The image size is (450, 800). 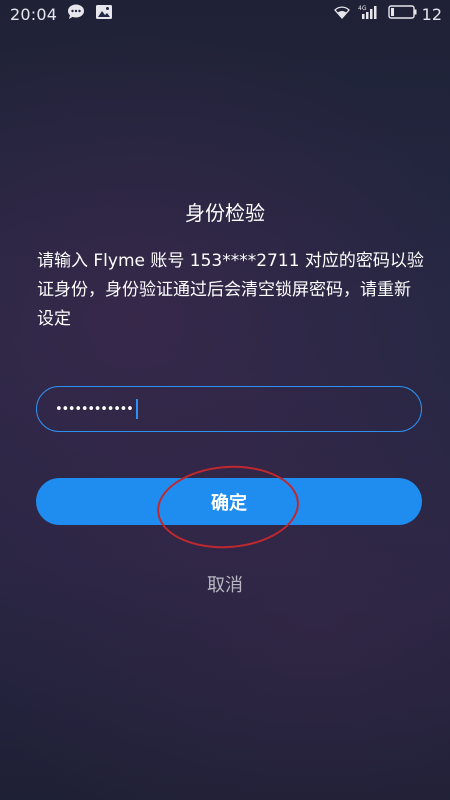 What do you see at coordinates (362, 8) in the screenshot?
I see `svg-text: 4G` at bounding box center [362, 8].